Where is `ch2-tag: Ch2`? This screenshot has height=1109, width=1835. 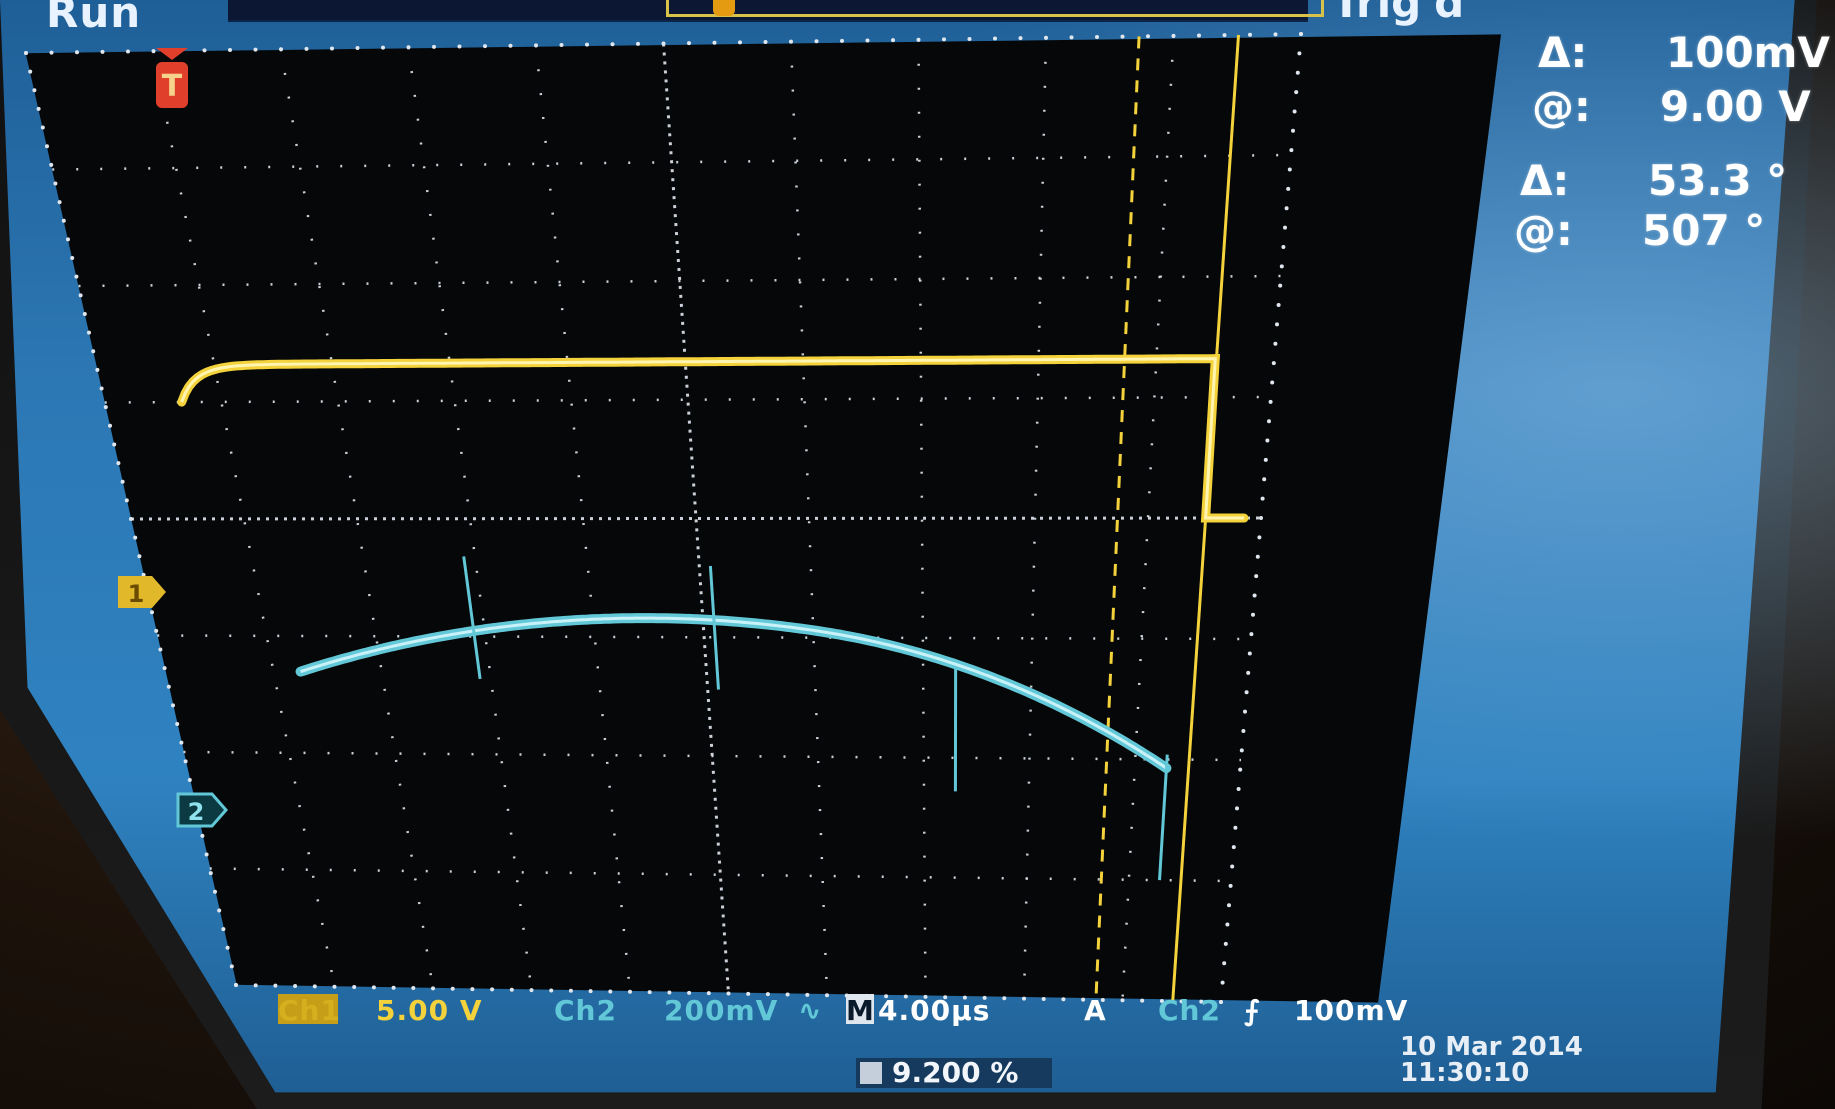 ch2-tag: Ch2 is located at coordinates (585, 1010).